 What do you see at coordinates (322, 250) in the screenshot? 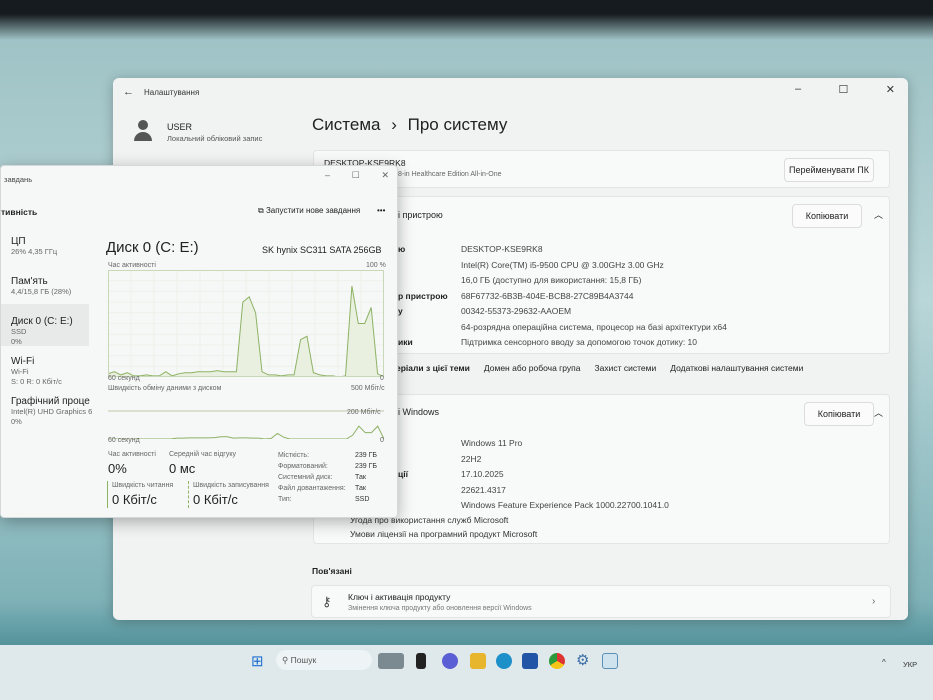
I see `disk-model: SK hynix SC311 SATA 256GB` at bounding box center [322, 250].